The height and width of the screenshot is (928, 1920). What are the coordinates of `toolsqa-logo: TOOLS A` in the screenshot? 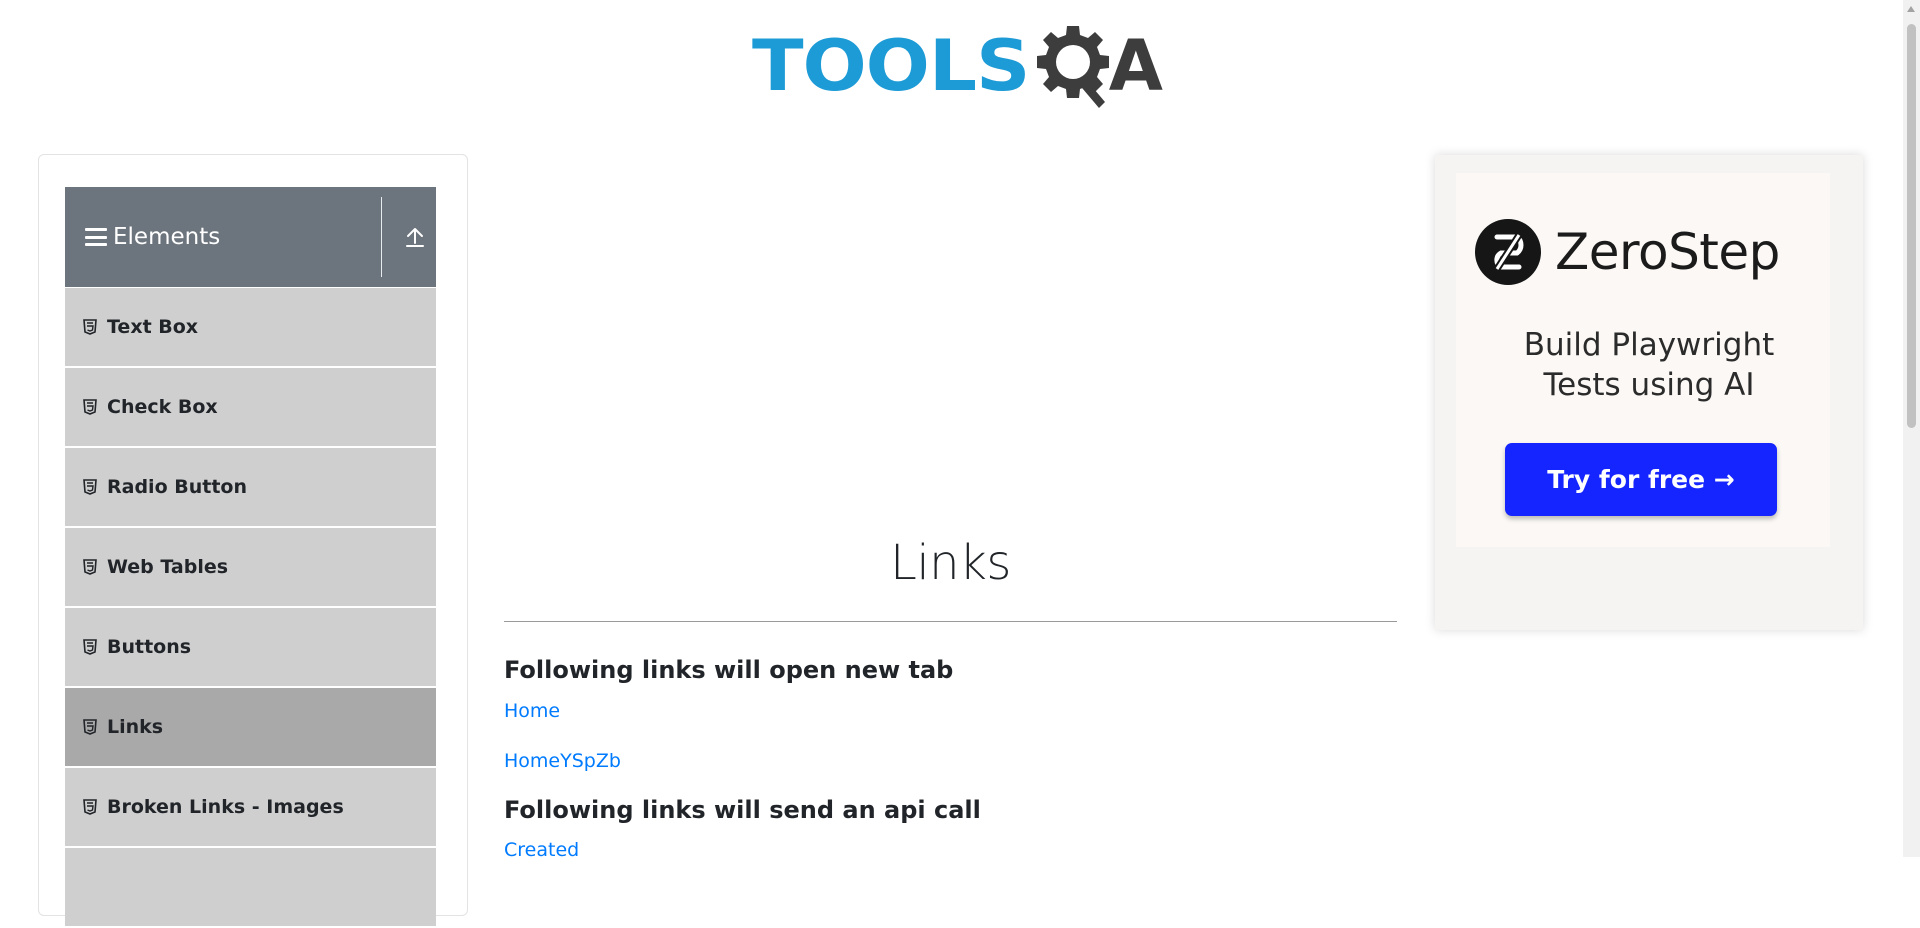 It's located at (957, 65).